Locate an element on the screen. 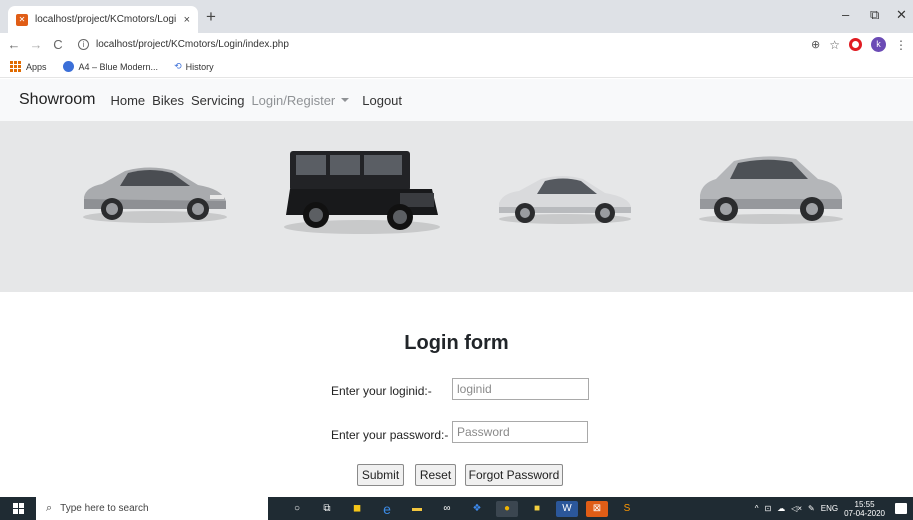 This screenshot has height=520, width=913. language-indicator: ENG is located at coordinates (829, 508).